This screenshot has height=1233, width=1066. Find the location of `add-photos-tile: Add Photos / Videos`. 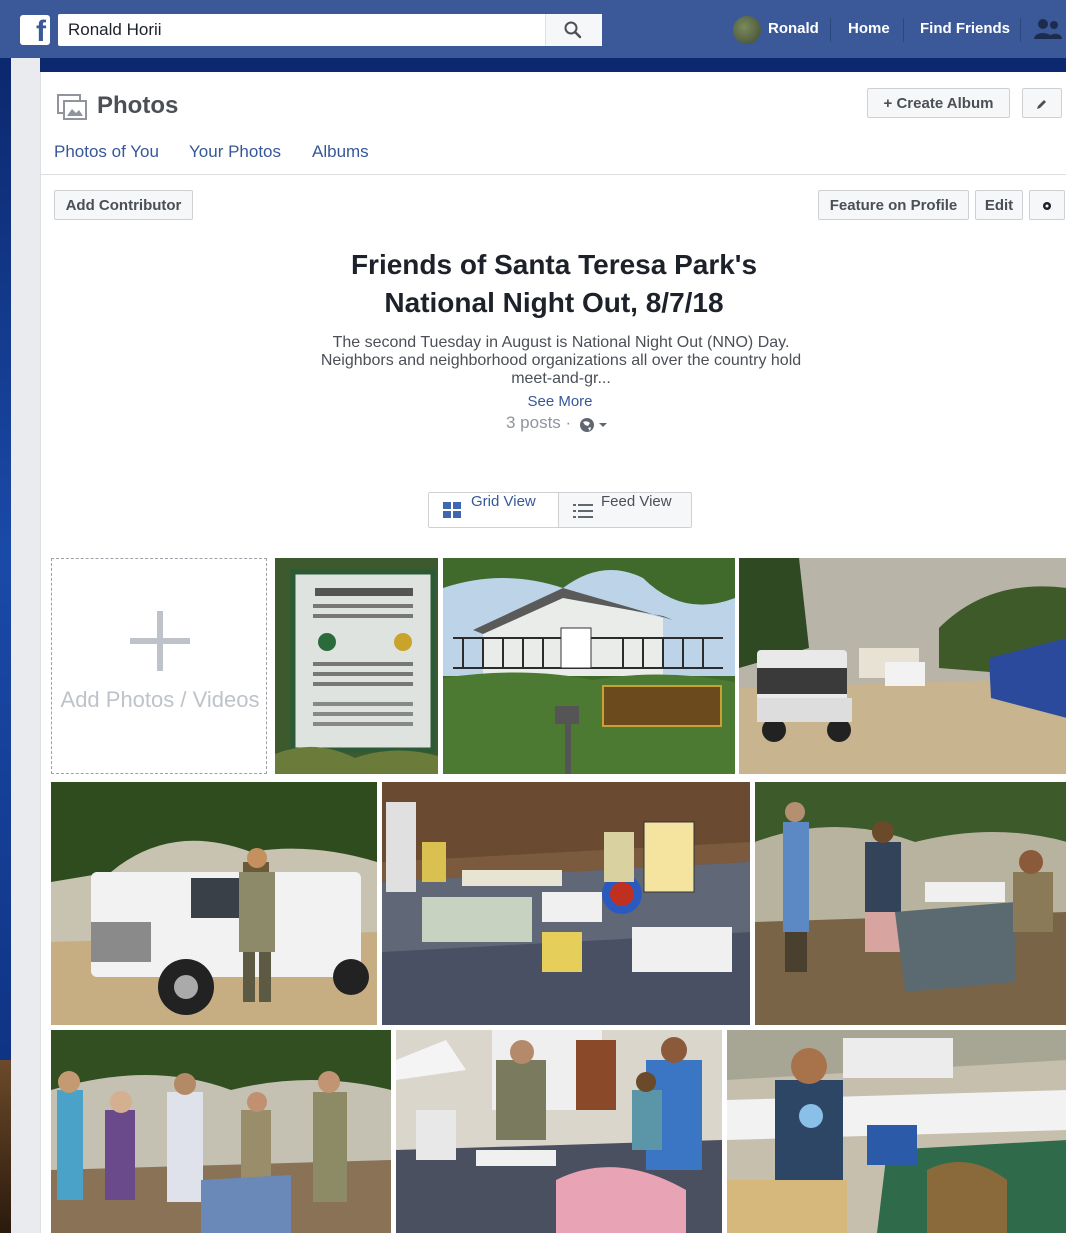

add-photos-tile: Add Photos / Videos is located at coordinates (159, 666).